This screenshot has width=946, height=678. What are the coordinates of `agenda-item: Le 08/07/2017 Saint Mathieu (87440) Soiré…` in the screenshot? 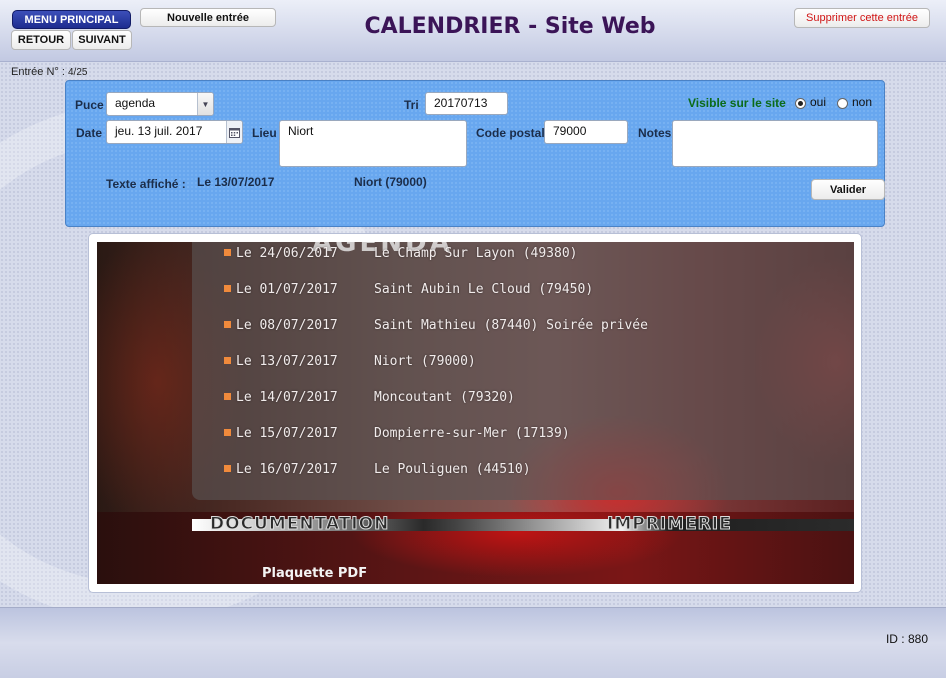 It's located at (436, 326).